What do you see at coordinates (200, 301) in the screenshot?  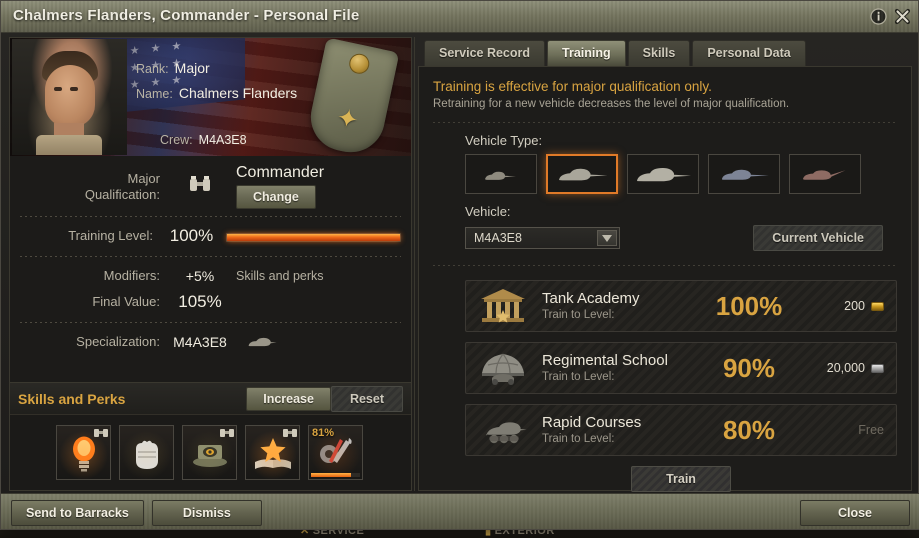 I see `final-value-value: 105%` at bounding box center [200, 301].